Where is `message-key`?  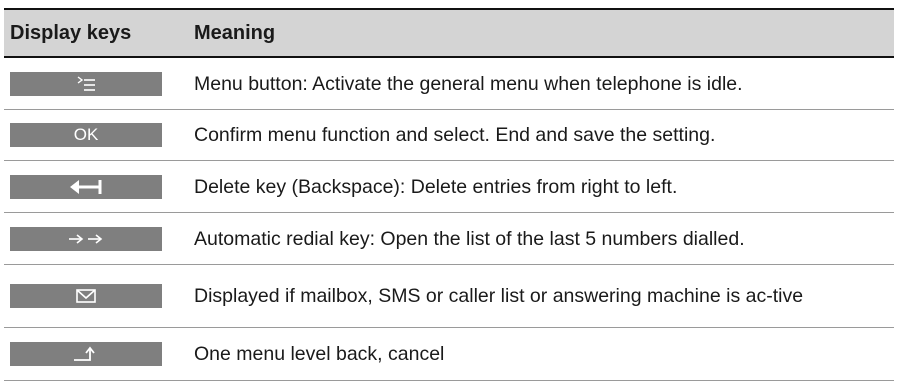 message-key is located at coordinates (86, 296).